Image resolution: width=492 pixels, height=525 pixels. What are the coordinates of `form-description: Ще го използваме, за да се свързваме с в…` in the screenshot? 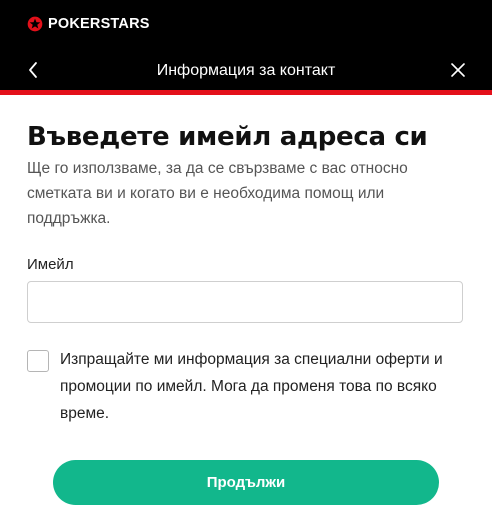 It's located at (217, 193).